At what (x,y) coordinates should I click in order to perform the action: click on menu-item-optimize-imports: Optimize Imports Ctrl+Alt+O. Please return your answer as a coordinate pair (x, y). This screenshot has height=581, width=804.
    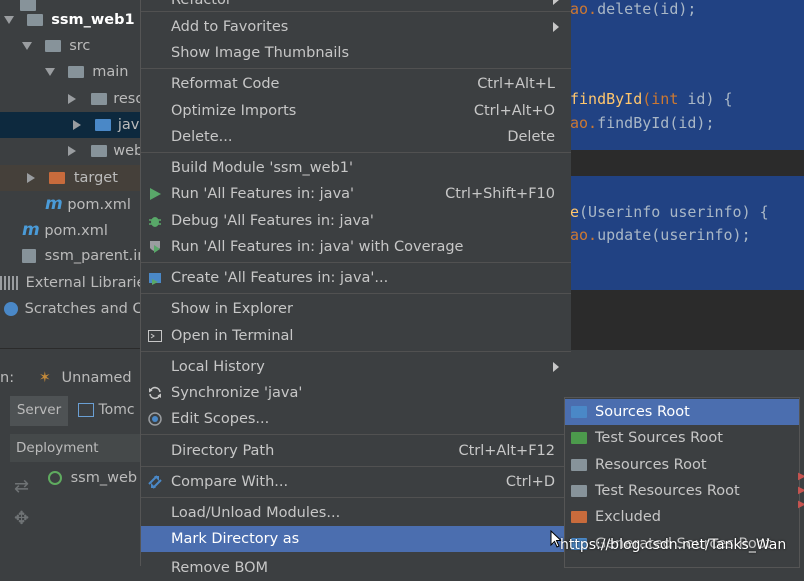
    Looking at the image, I should click on (356, 111).